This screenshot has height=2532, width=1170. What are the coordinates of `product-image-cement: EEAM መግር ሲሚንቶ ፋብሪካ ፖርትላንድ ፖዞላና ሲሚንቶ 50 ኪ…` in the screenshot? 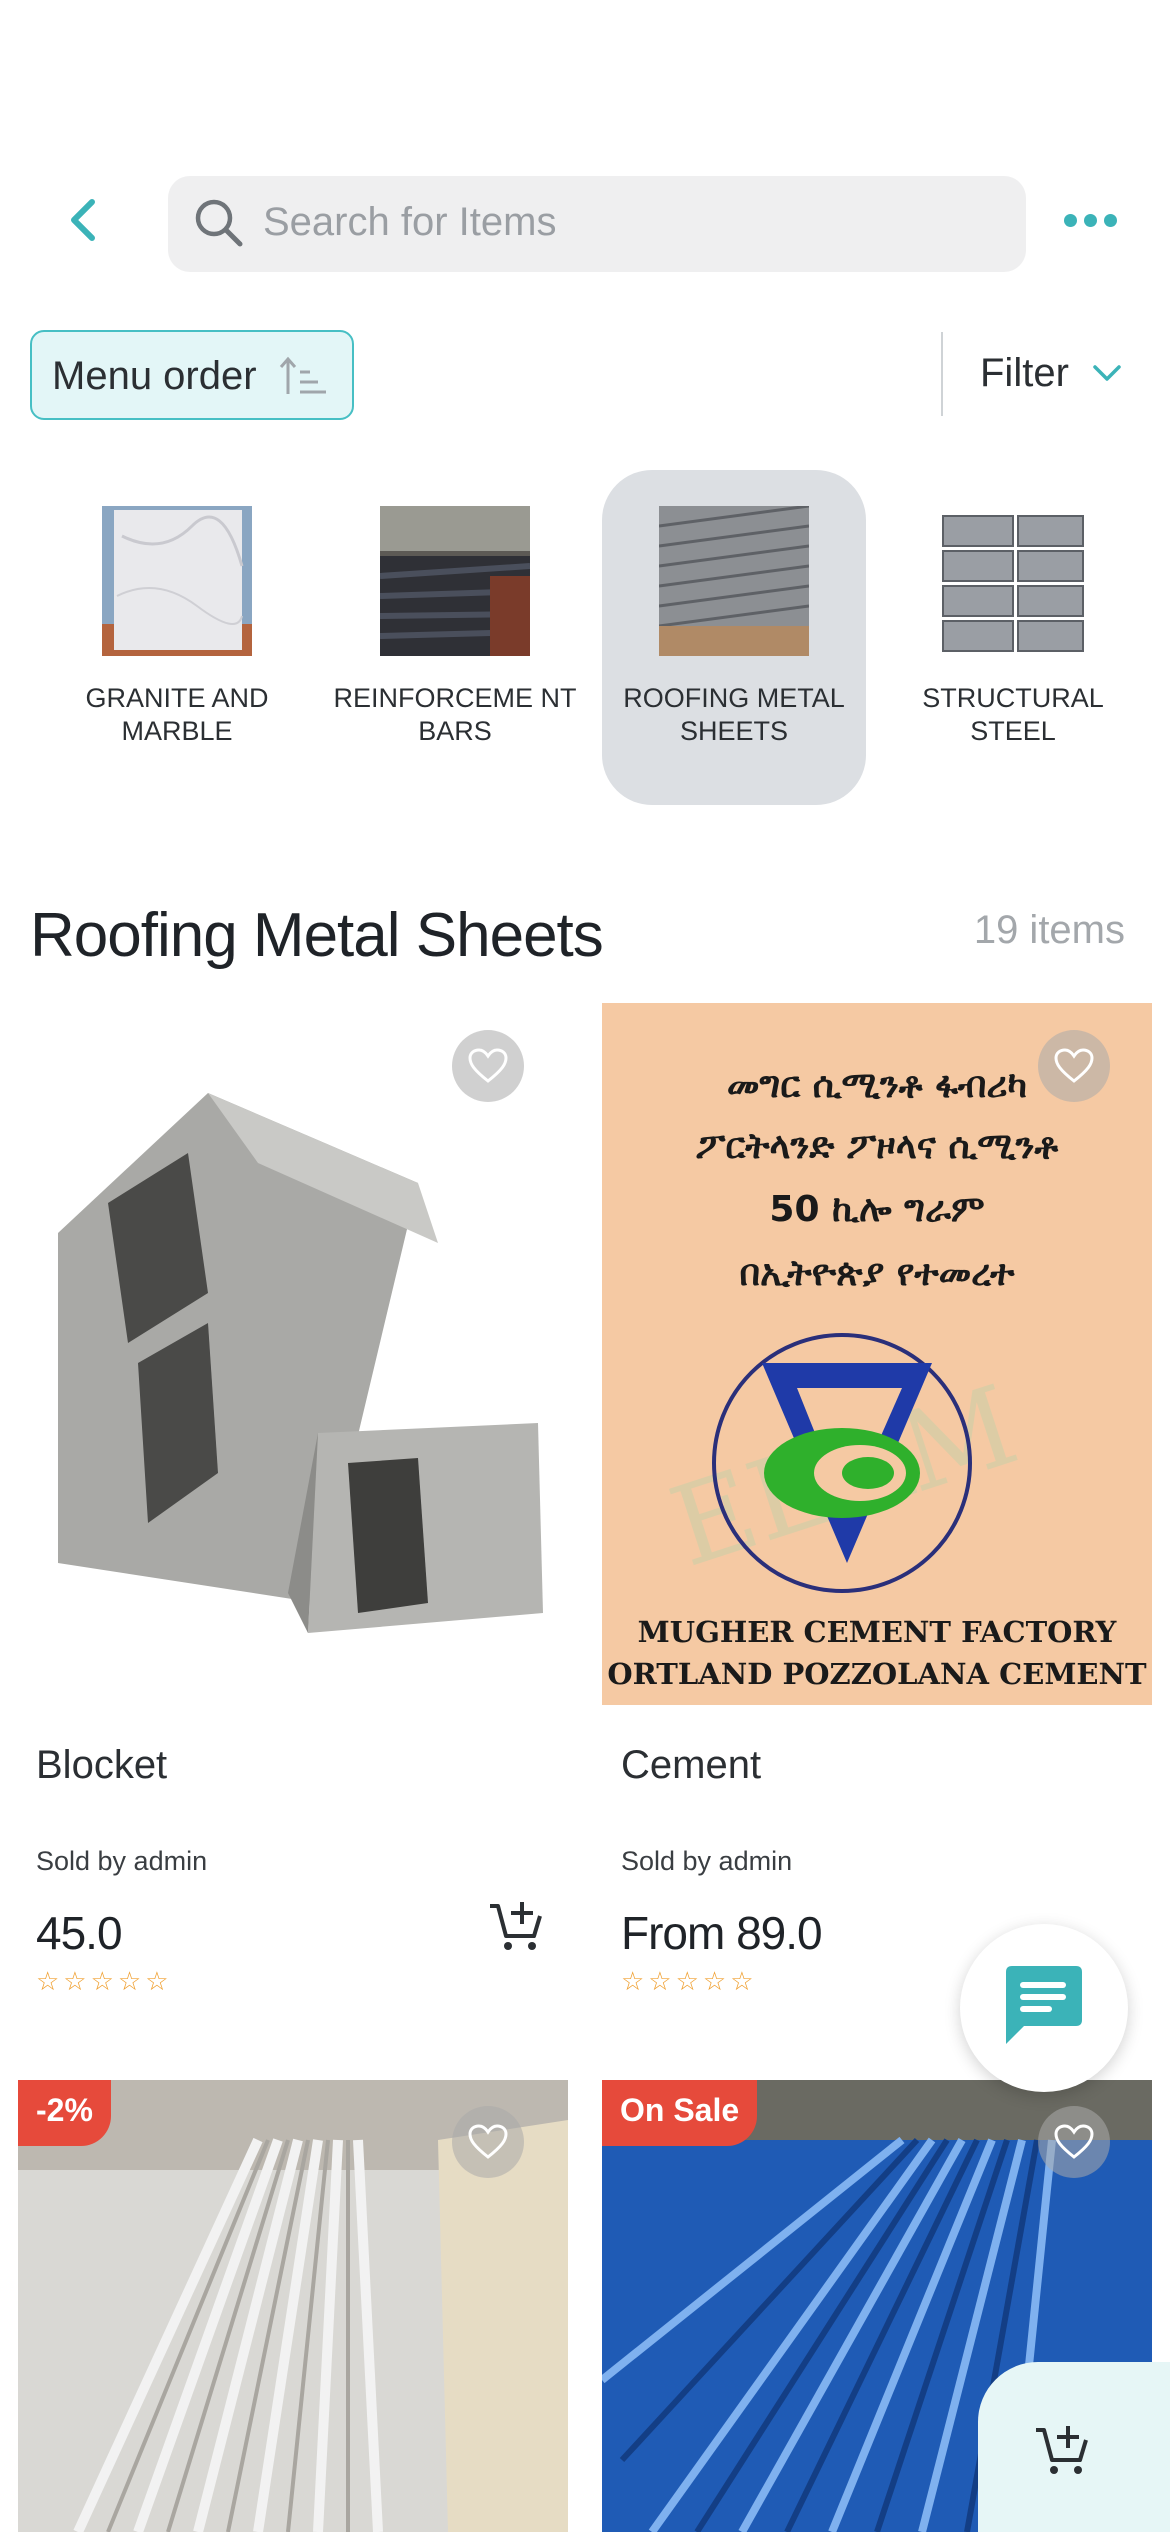 It's located at (877, 1354).